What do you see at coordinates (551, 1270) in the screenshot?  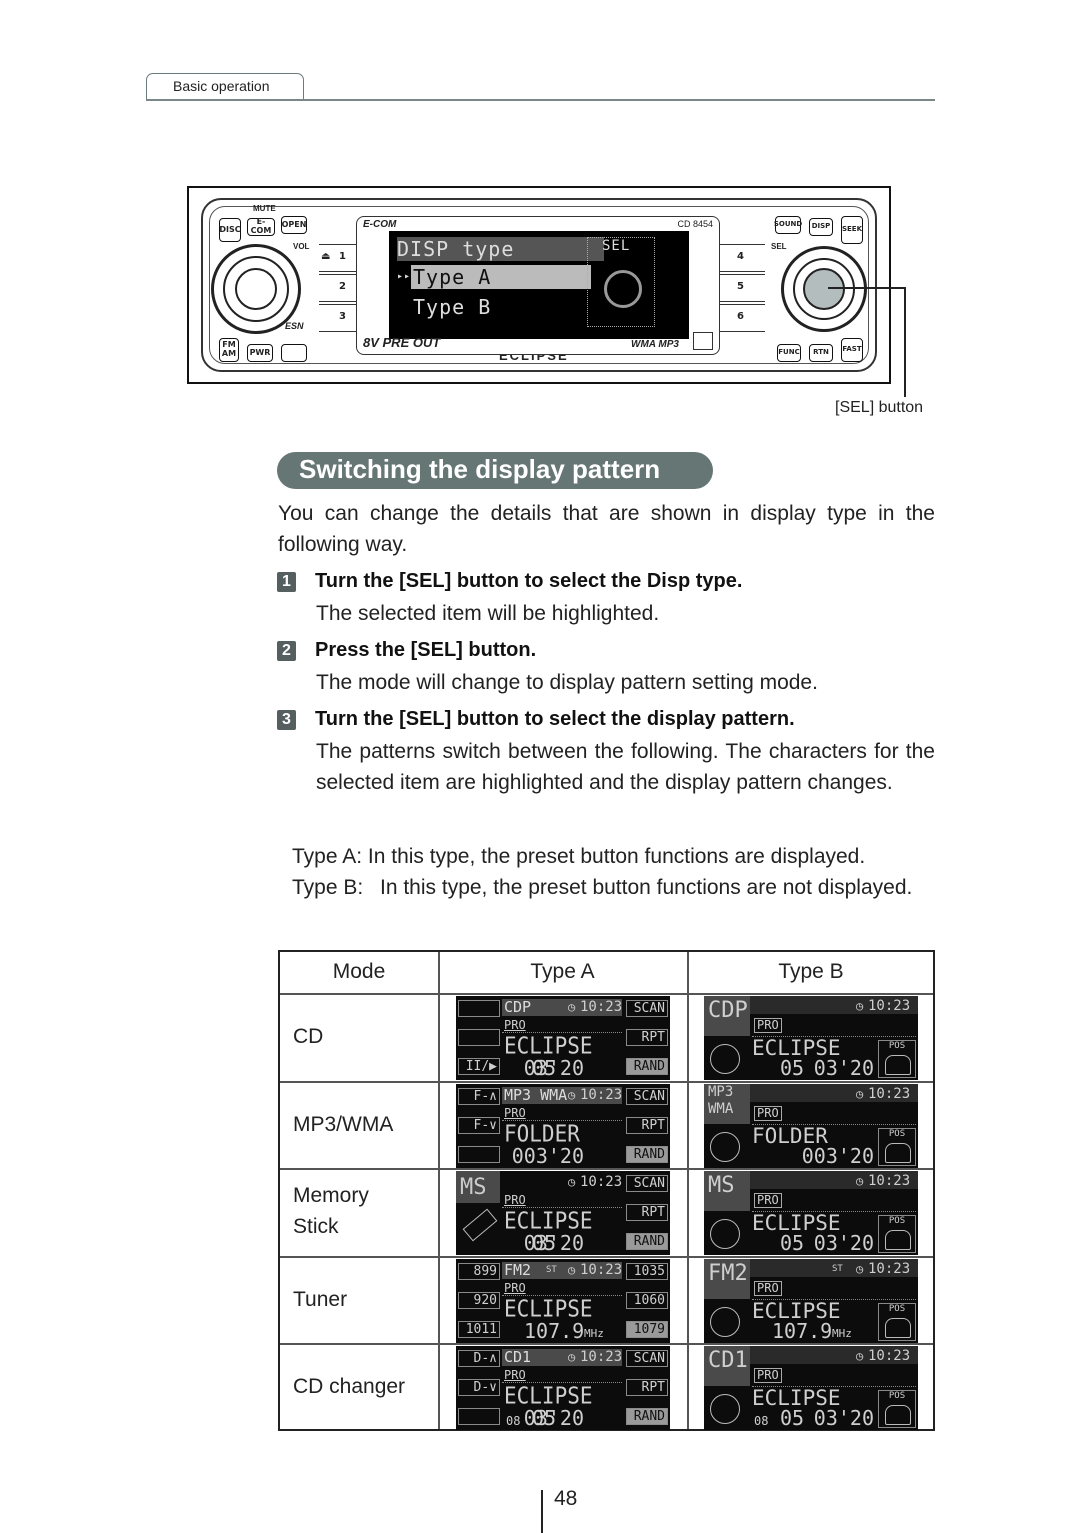 I see `stereo-indicator: ST` at bounding box center [551, 1270].